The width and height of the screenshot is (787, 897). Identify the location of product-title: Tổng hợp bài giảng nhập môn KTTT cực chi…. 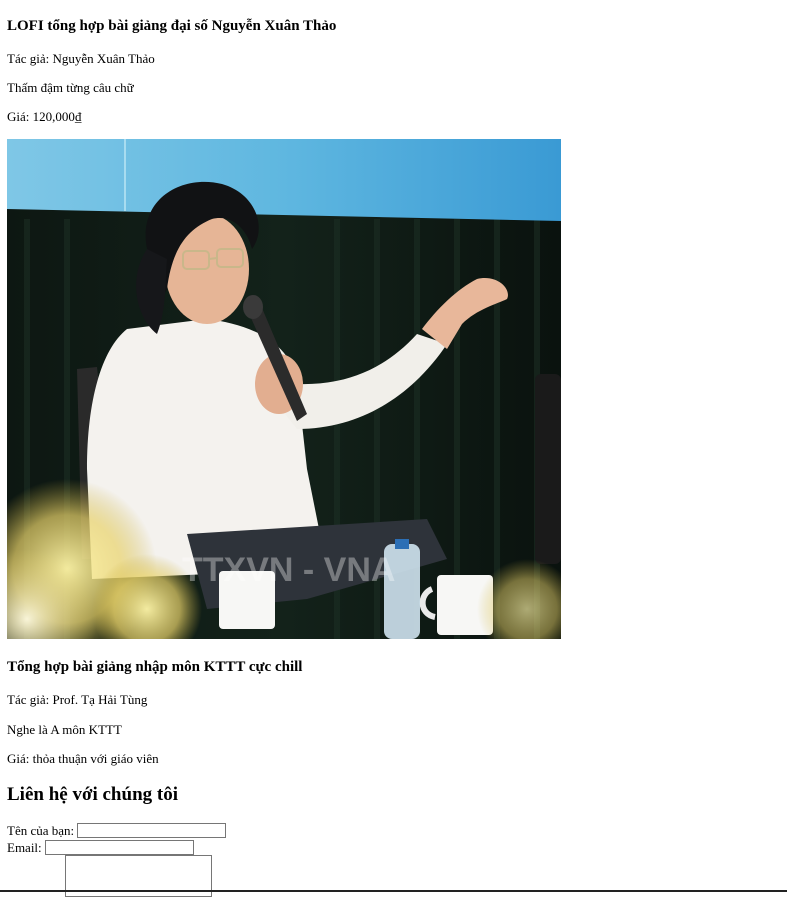
(155, 667).